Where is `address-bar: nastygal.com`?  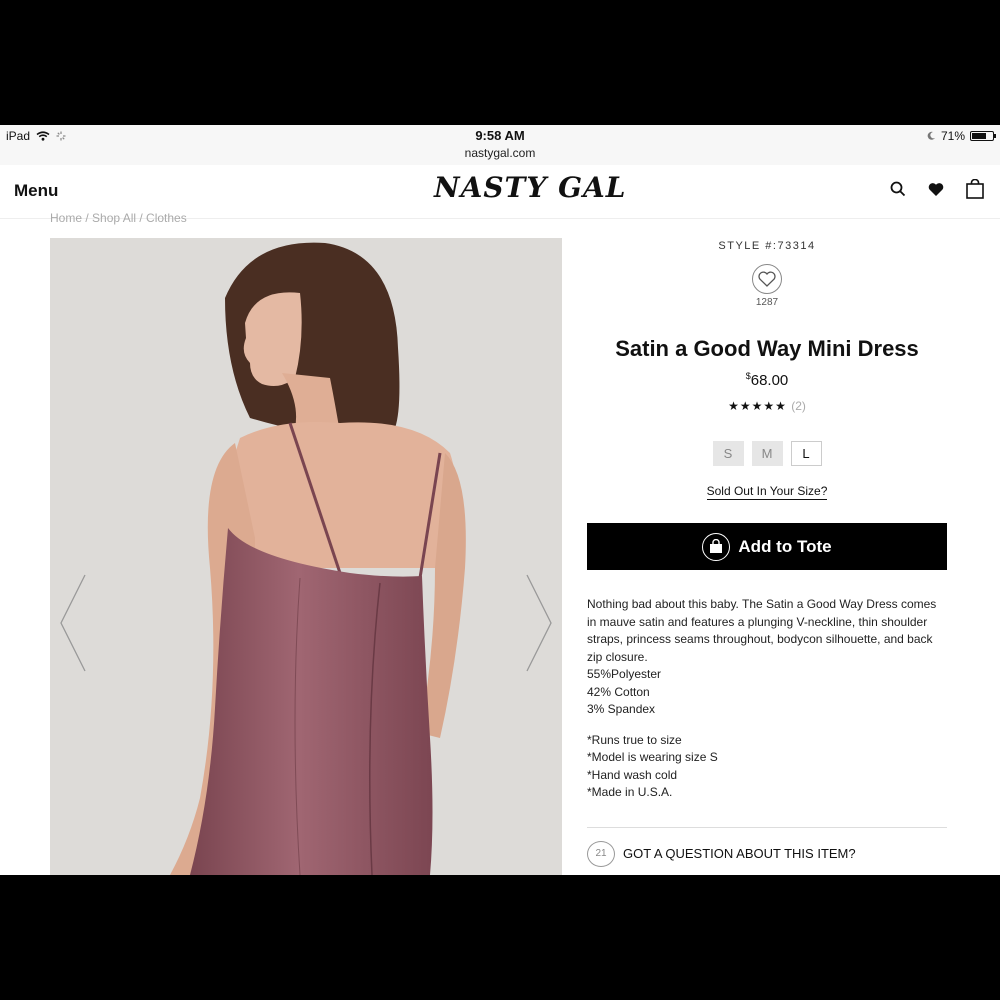
address-bar: nastygal.com is located at coordinates (500, 153).